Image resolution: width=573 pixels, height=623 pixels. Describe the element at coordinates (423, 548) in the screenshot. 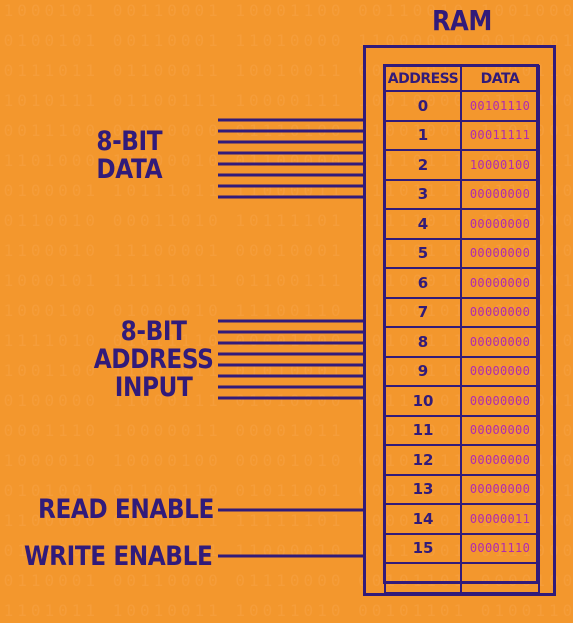

I see `address-cell: 15` at that location.